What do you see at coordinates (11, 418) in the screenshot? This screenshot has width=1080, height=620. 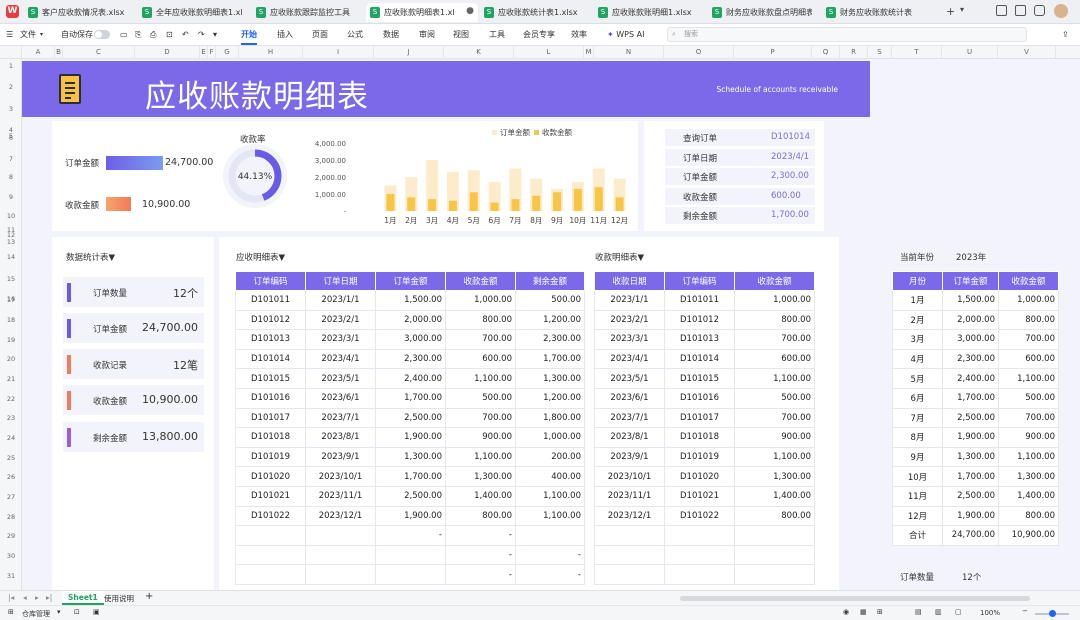 I see `row-header: 23` at bounding box center [11, 418].